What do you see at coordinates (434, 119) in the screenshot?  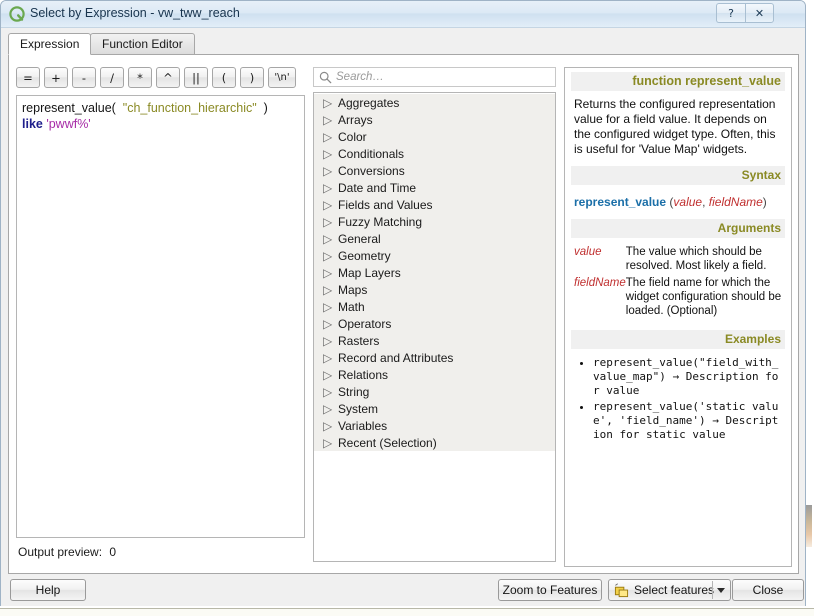 I see `tree-item-arrays: ▷ Arrays` at bounding box center [434, 119].